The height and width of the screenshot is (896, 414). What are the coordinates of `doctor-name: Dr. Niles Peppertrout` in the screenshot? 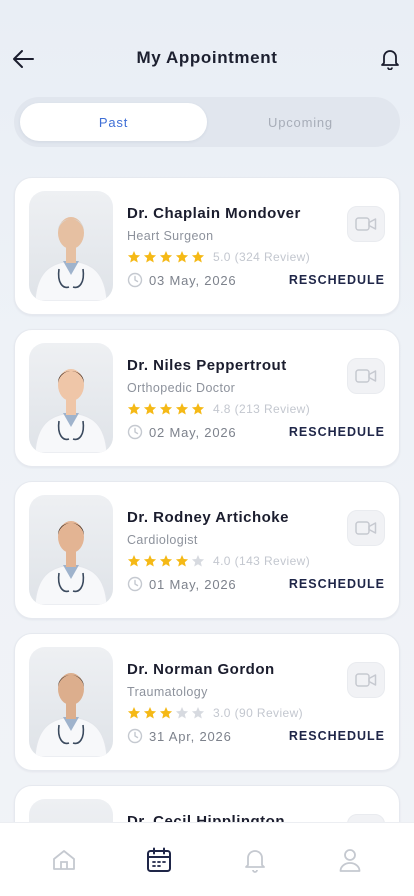 It's located at (207, 365).